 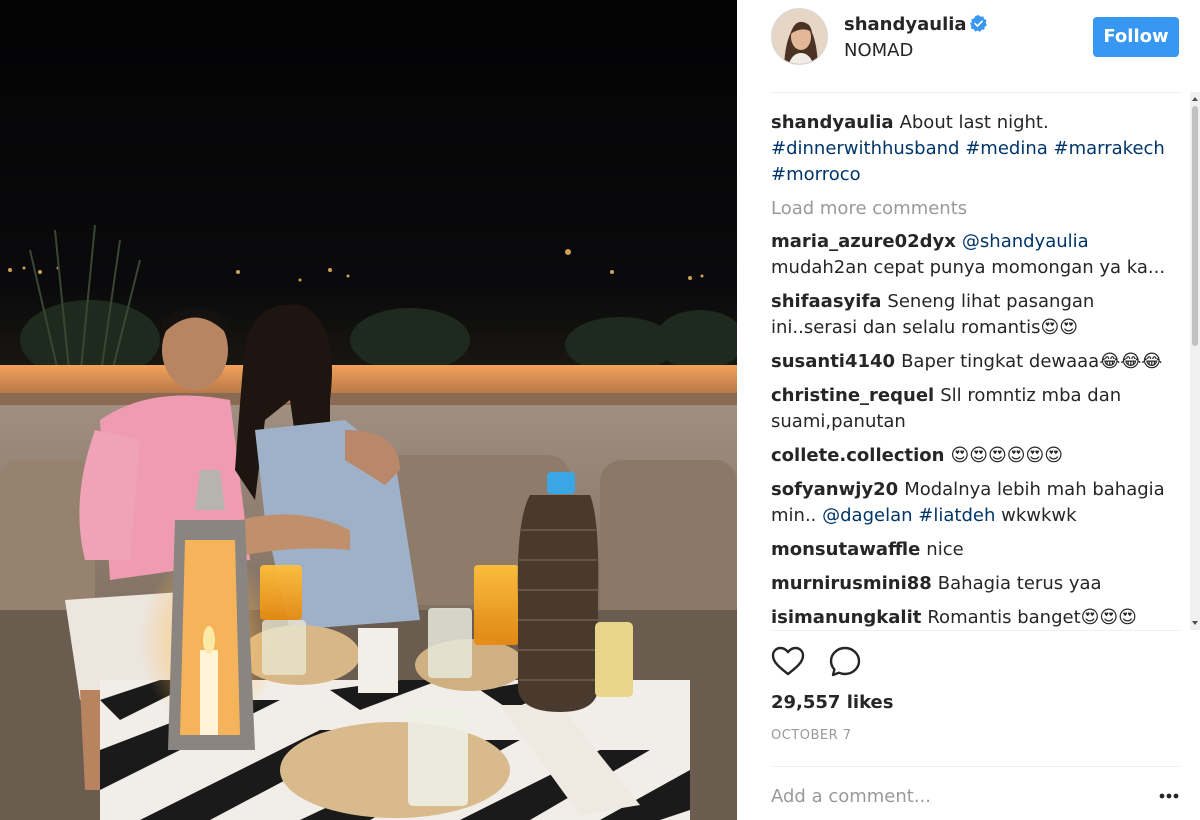 I want to click on hashtag-link: #liatdeh, so click(x=956, y=515).